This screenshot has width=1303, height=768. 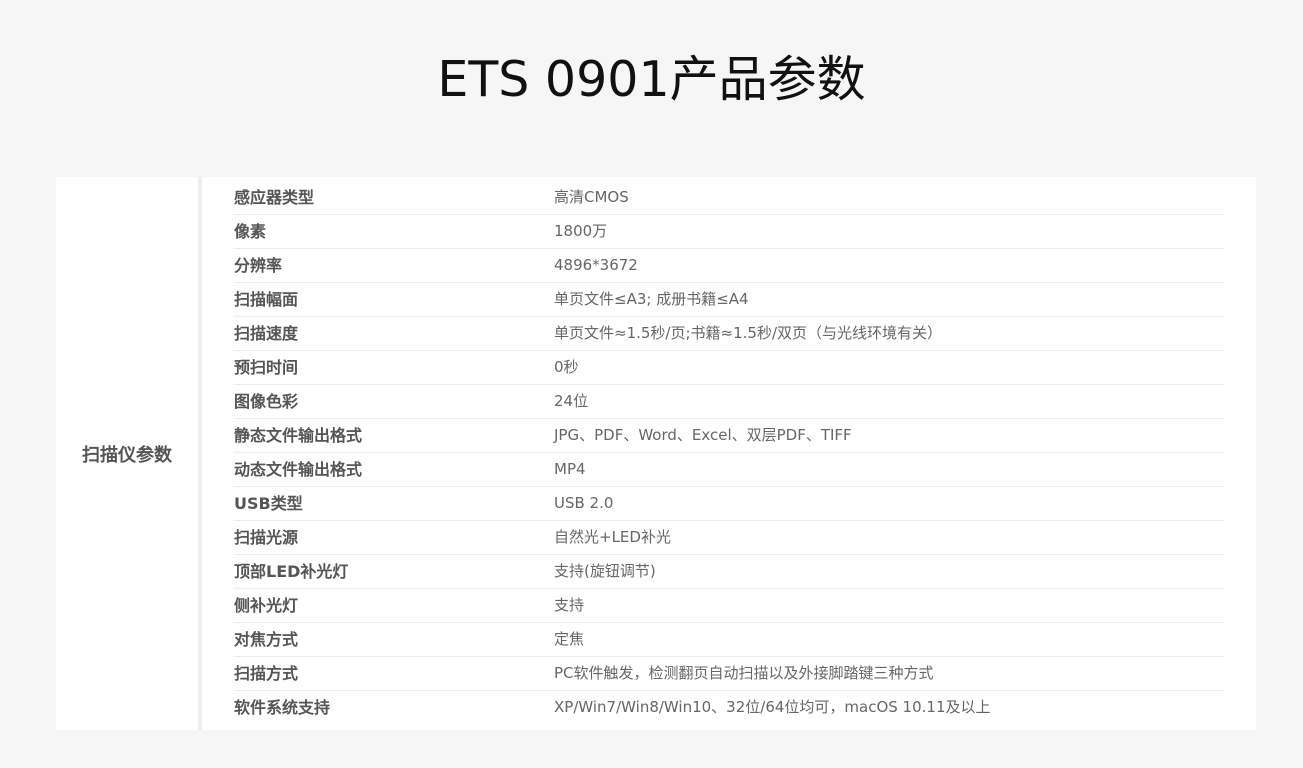 I want to click on spec-row-static-output: 静态文件输出格式 JPG、PDF、Word、Excel、双层PDF、TIFF, so click(x=729, y=436).